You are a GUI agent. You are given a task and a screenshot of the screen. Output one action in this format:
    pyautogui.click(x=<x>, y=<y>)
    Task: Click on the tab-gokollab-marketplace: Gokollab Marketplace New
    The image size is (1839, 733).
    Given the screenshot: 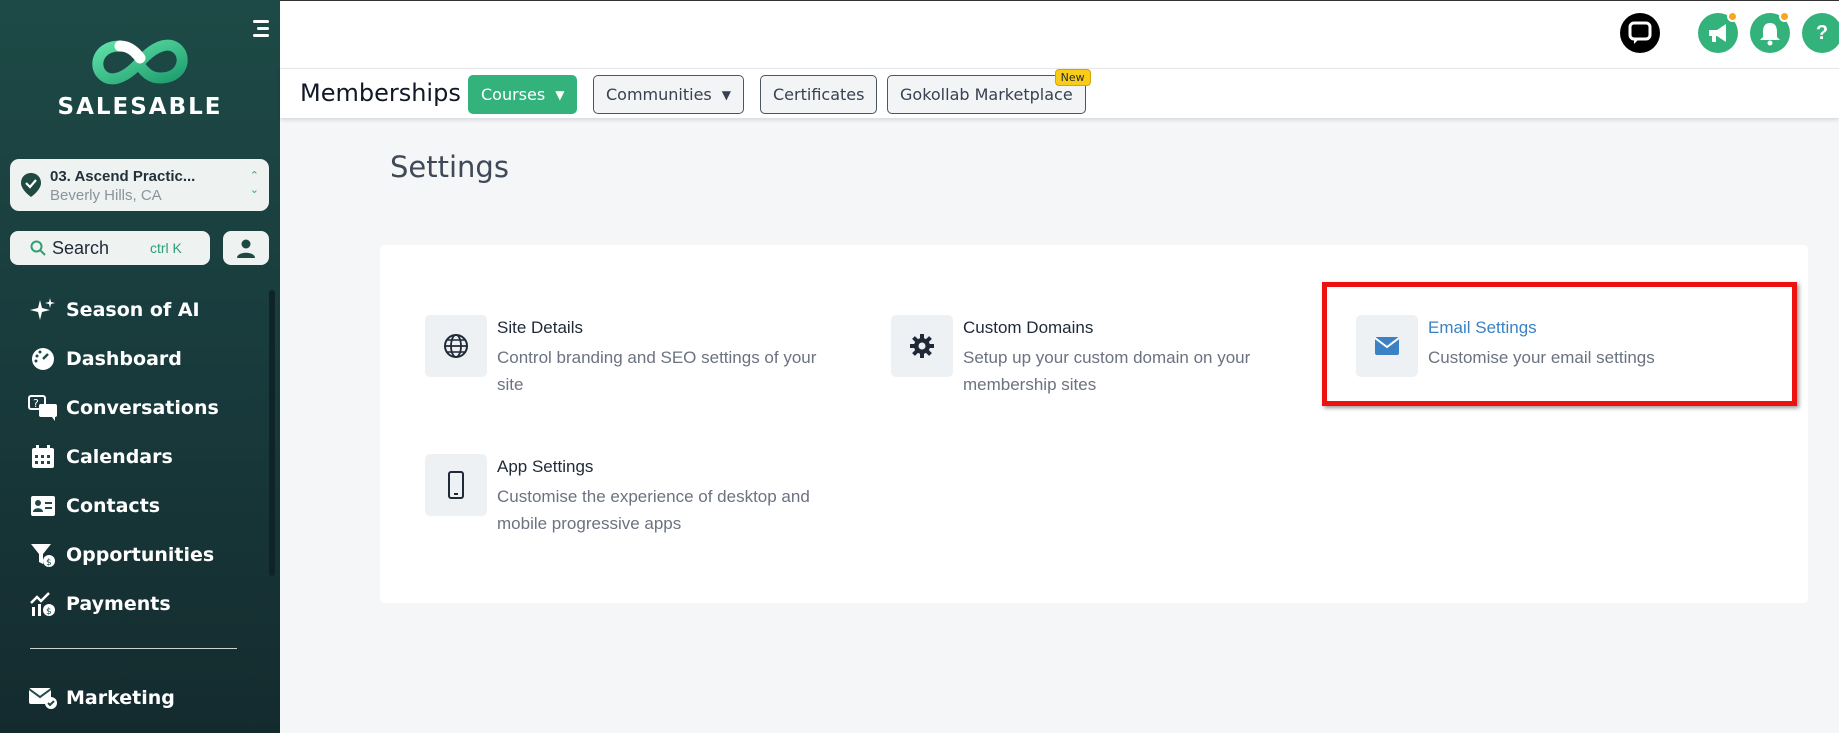 What is the action you would take?
    pyautogui.click(x=989, y=91)
    